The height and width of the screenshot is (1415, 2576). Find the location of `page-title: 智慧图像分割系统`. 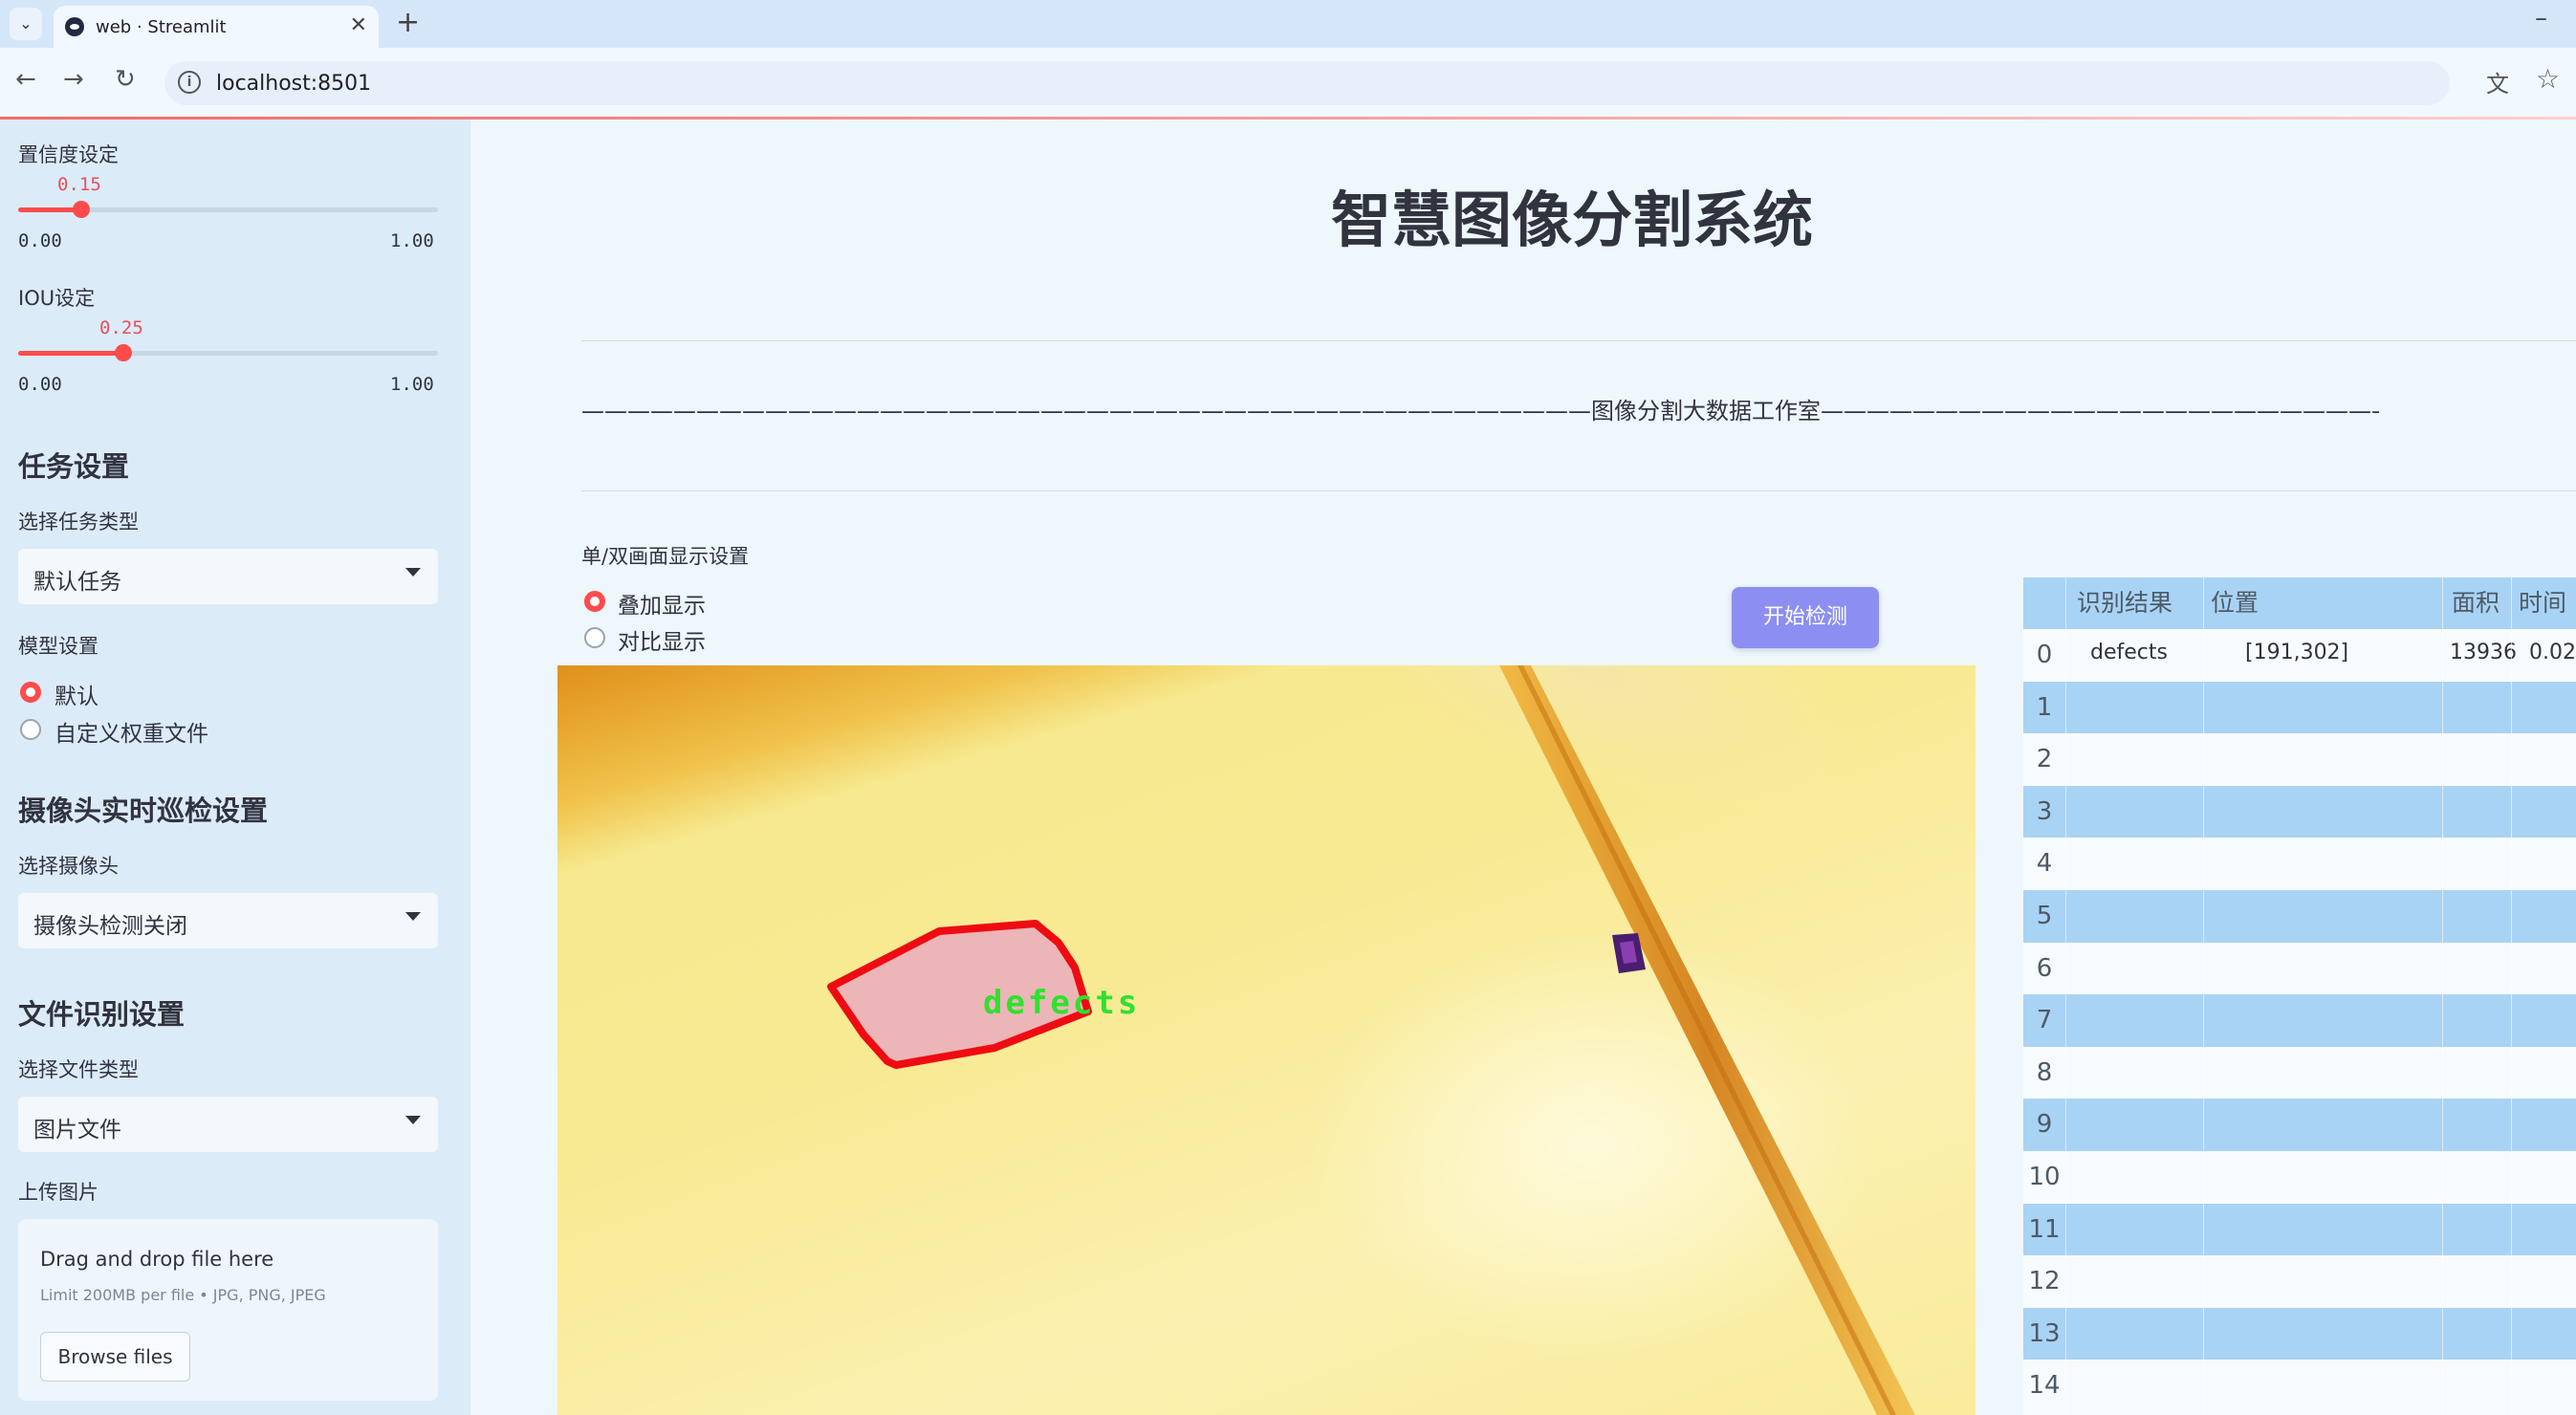

page-title: 智慧图像分割系统 is located at coordinates (1572, 220).